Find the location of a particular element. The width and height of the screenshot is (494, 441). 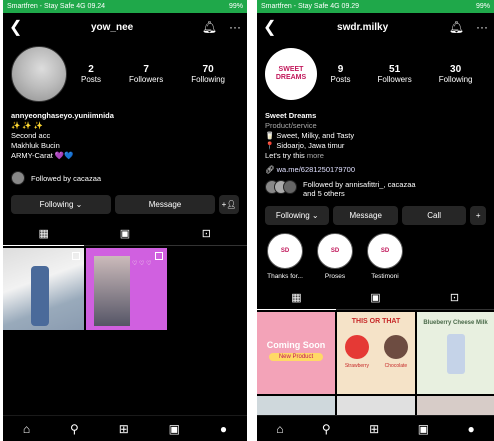

stat-num: 7 is located at coordinates (146, 69).